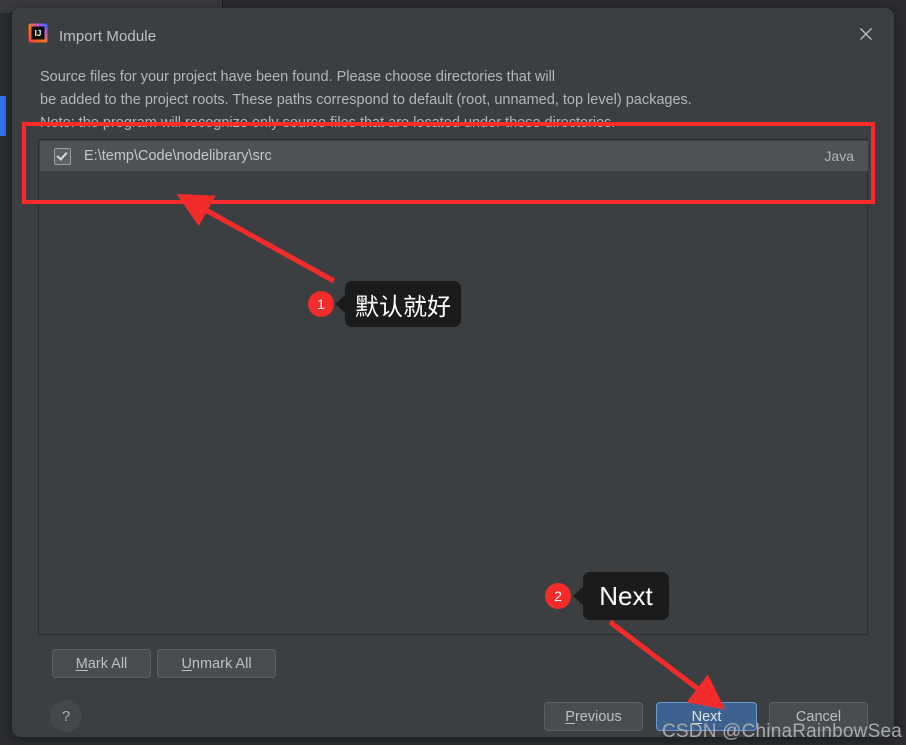 This screenshot has height=745, width=906. What do you see at coordinates (866, 34) in the screenshot?
I see `close-icon` at bounding box center [866, 34].